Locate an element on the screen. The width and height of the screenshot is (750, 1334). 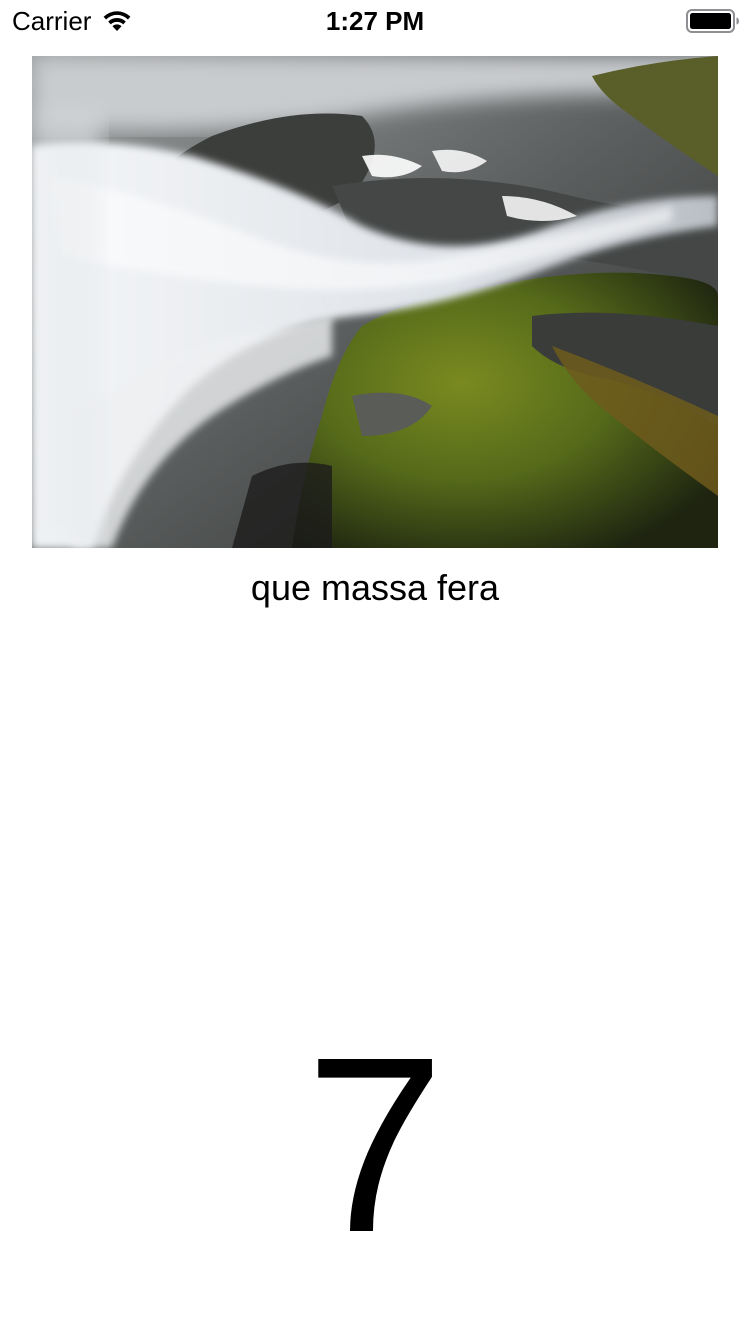
counter-number: 7 is located at coordinates (375, 1144).